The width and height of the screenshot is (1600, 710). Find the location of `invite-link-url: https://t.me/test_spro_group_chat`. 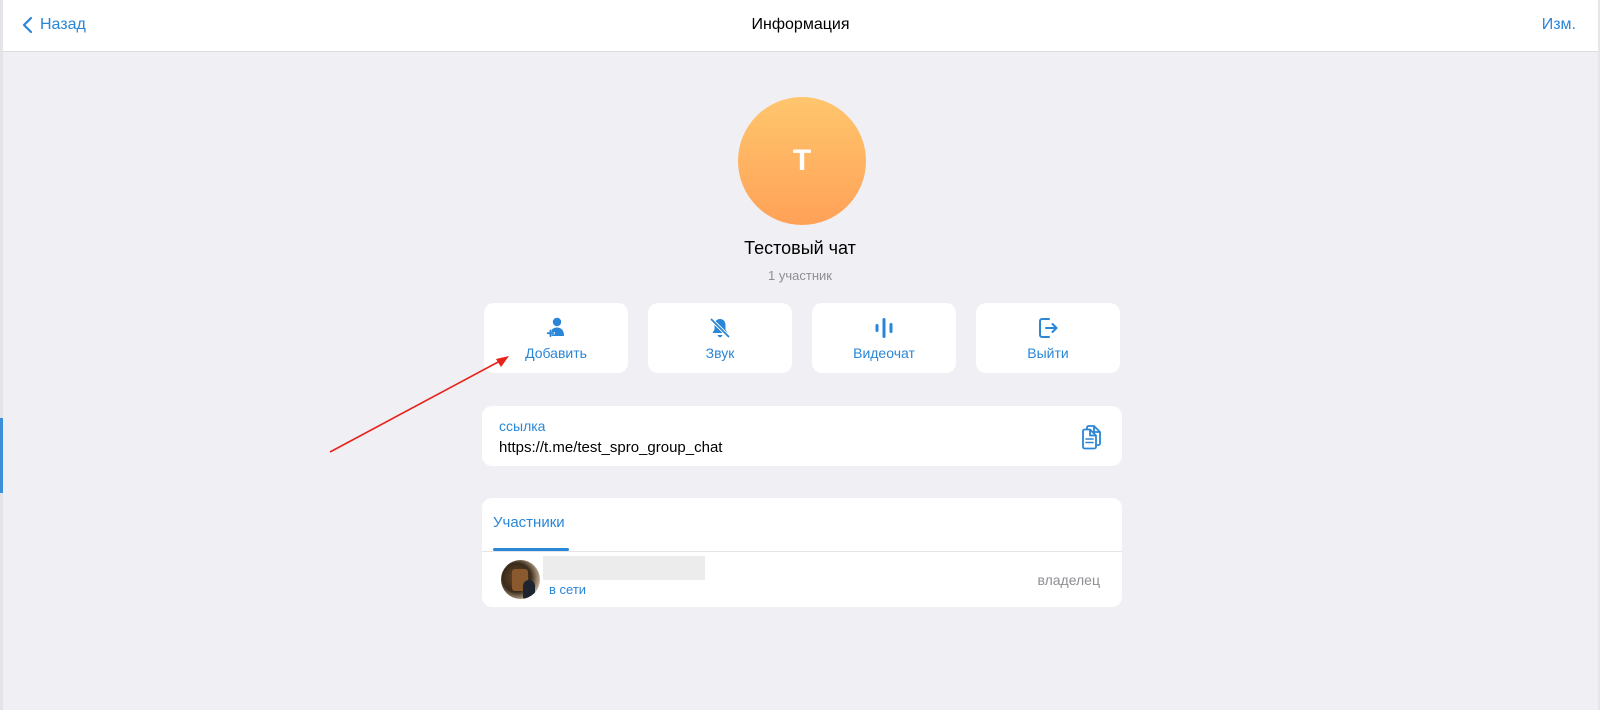

invite-link-url: https://t.me/test_spro_group_chat is located at coordinates (610, 447).